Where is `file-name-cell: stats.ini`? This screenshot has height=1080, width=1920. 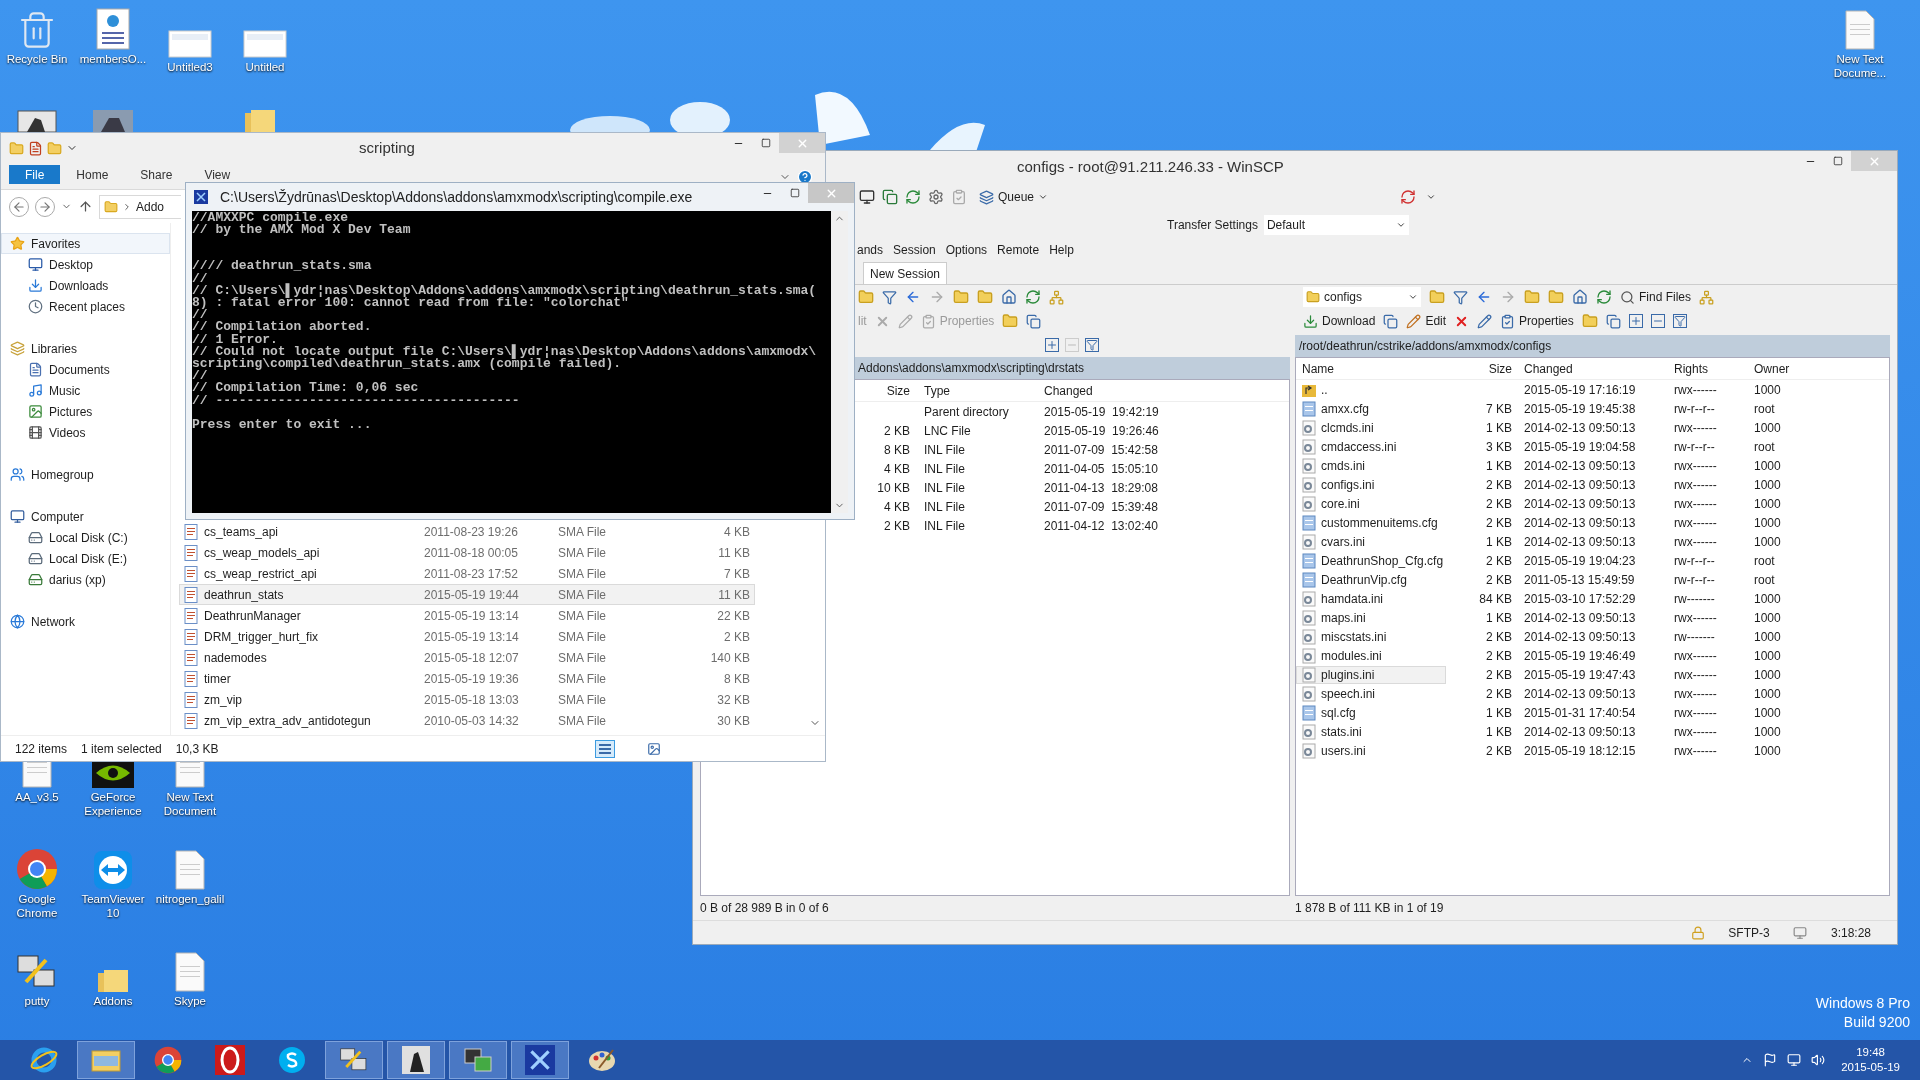
file-name-cell: stats.ini is located at coordinates (1371, 731).